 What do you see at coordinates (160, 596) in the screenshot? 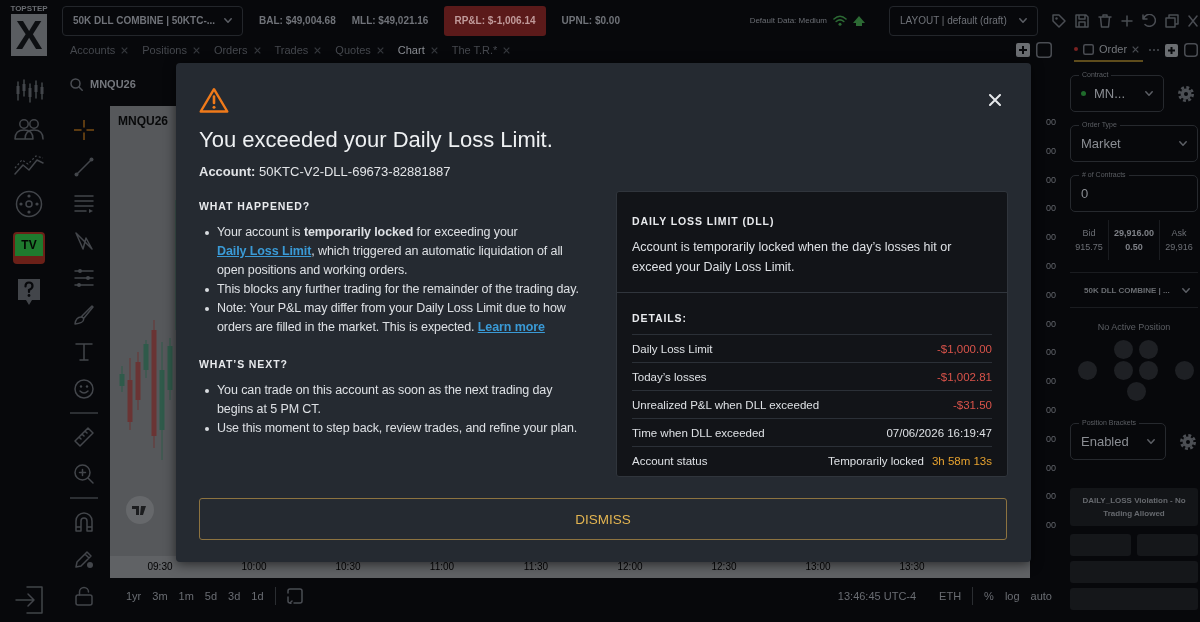
I see `range-button: 3m` at bounding box center [160, 596].